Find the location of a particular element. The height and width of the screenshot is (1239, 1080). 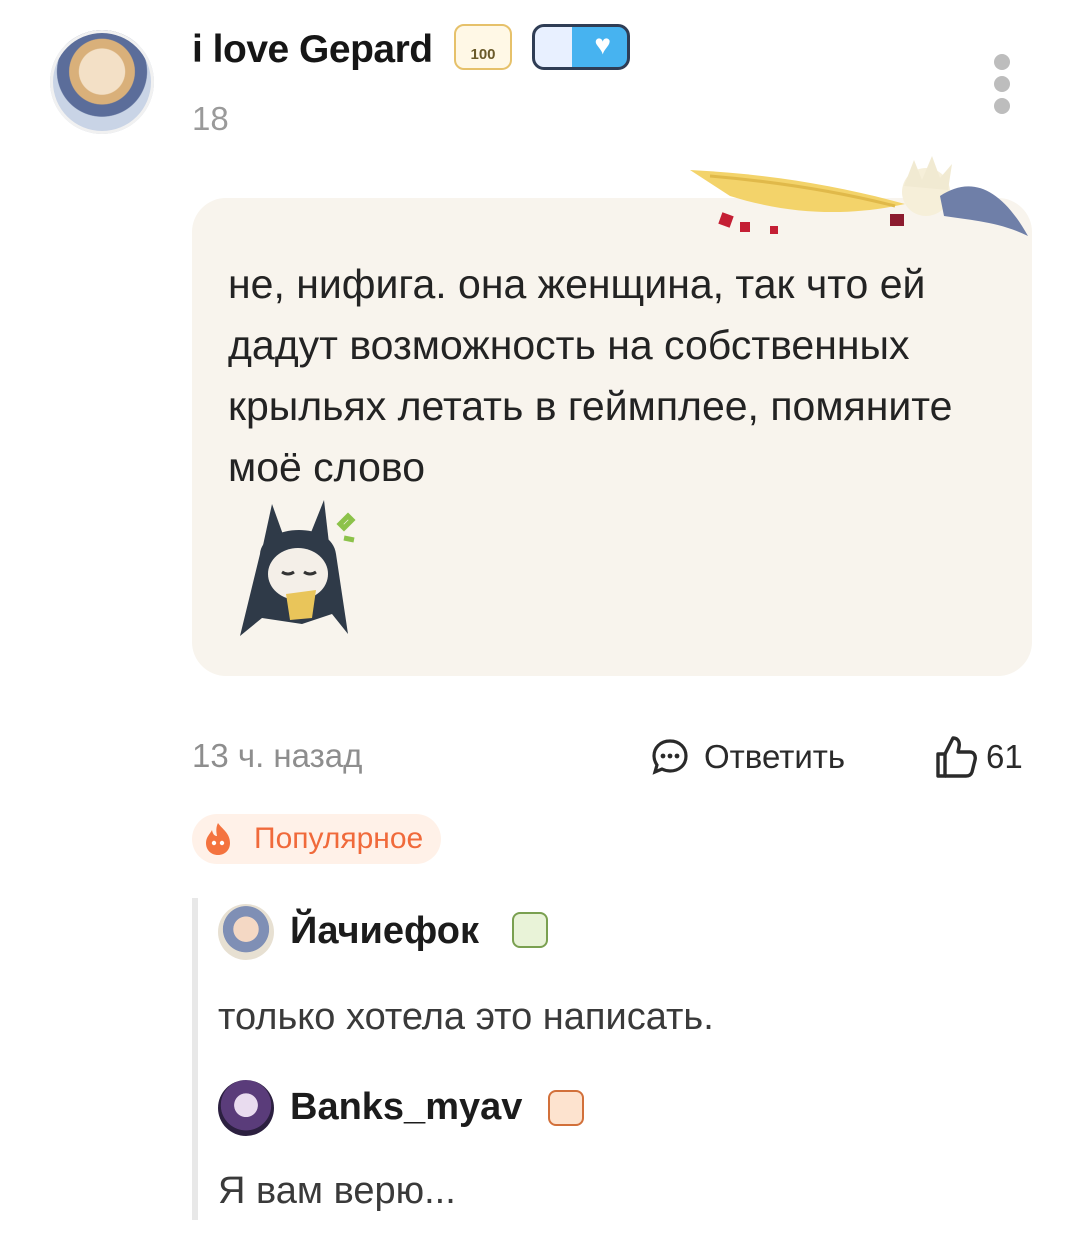

profile-frame-badge: ♥ is located at coordinates (581, 47).